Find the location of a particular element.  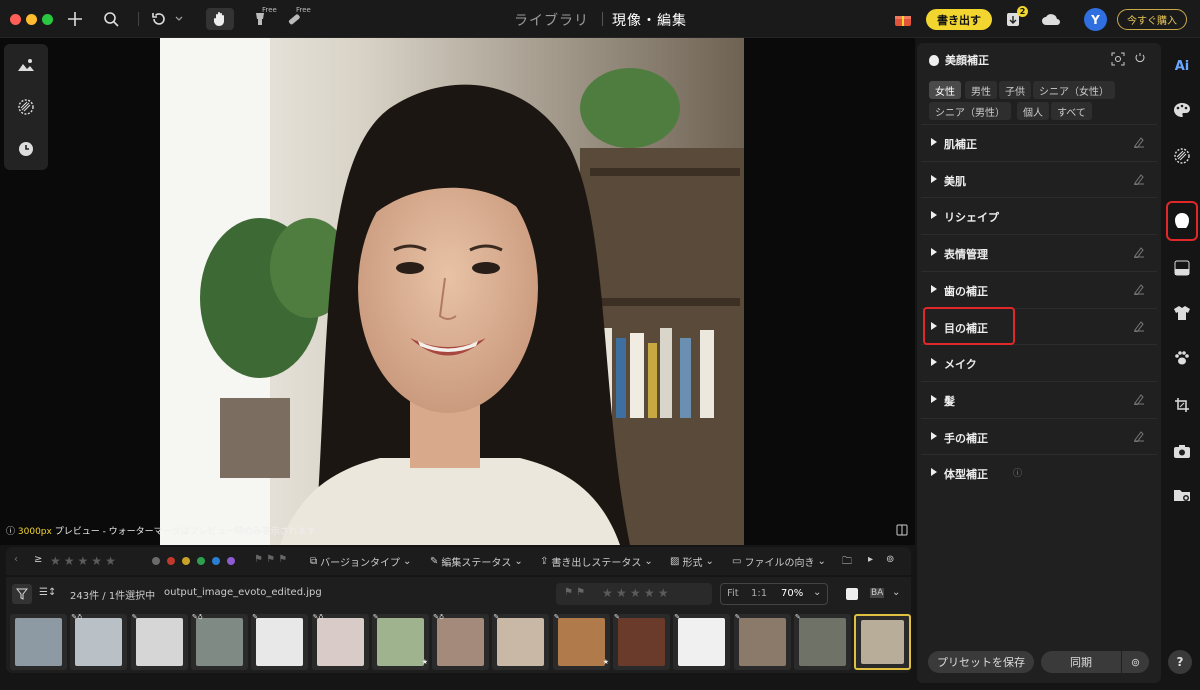

folder-settings-icon is located at coordinates (1182, 495).